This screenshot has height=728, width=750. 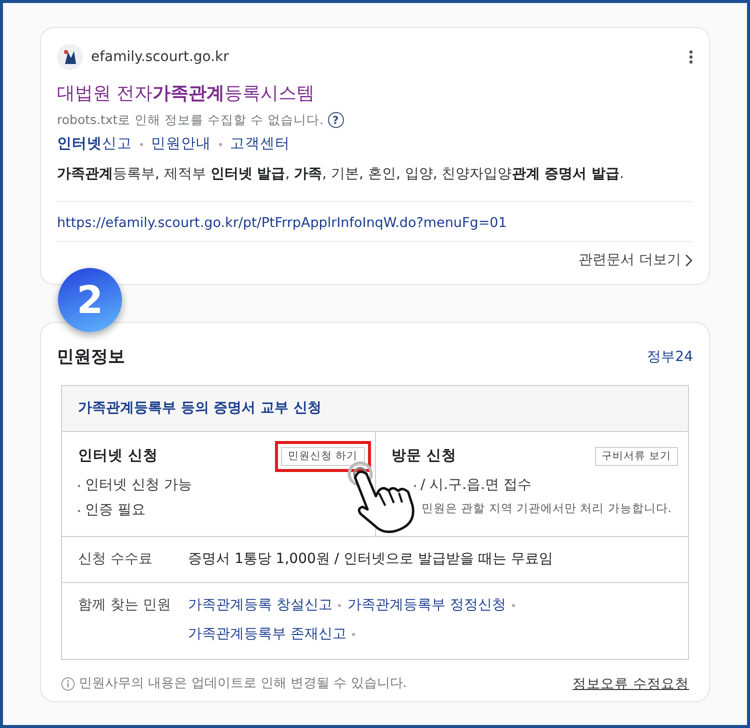 I want to click on service-title: 가족관계등록부 등의 증명서 교부 신청, so click(x=375, y=409).